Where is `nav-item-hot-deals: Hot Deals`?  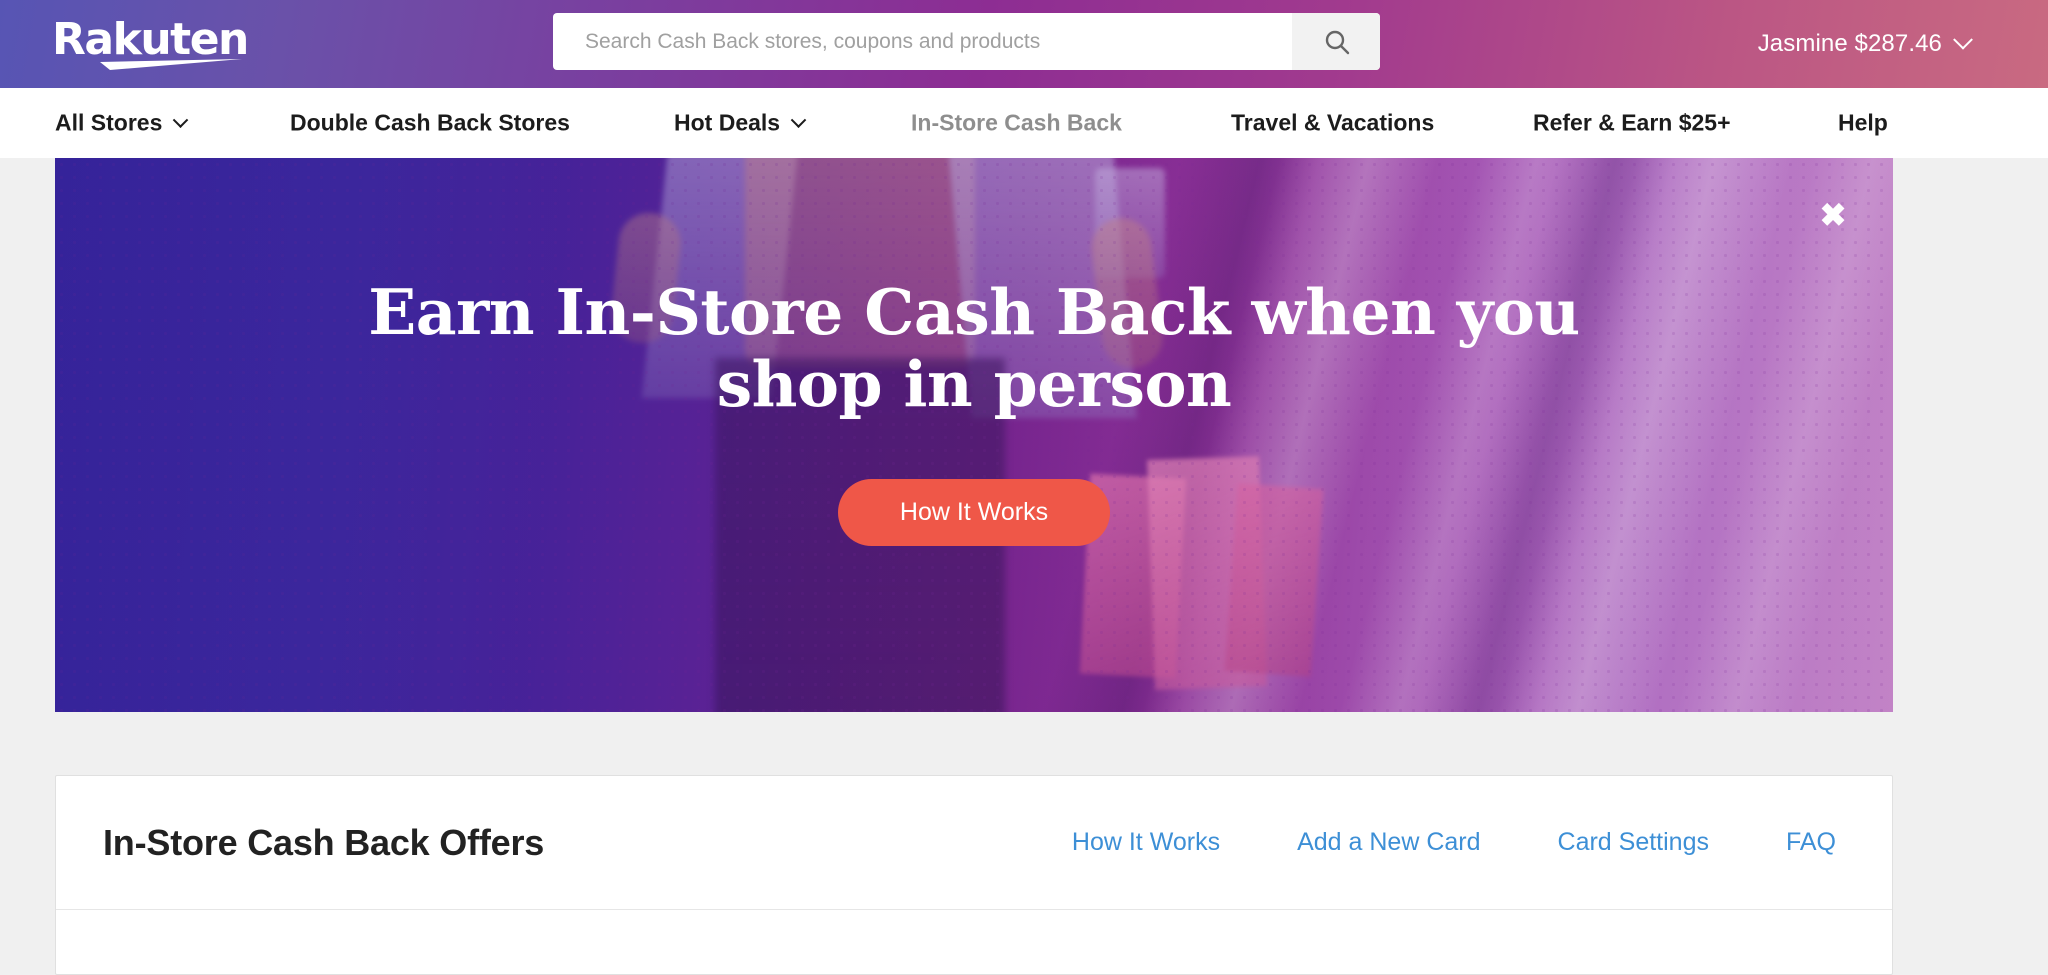 nav-item-hot-deals: Hot Deals is located at coordinates (740, 123).